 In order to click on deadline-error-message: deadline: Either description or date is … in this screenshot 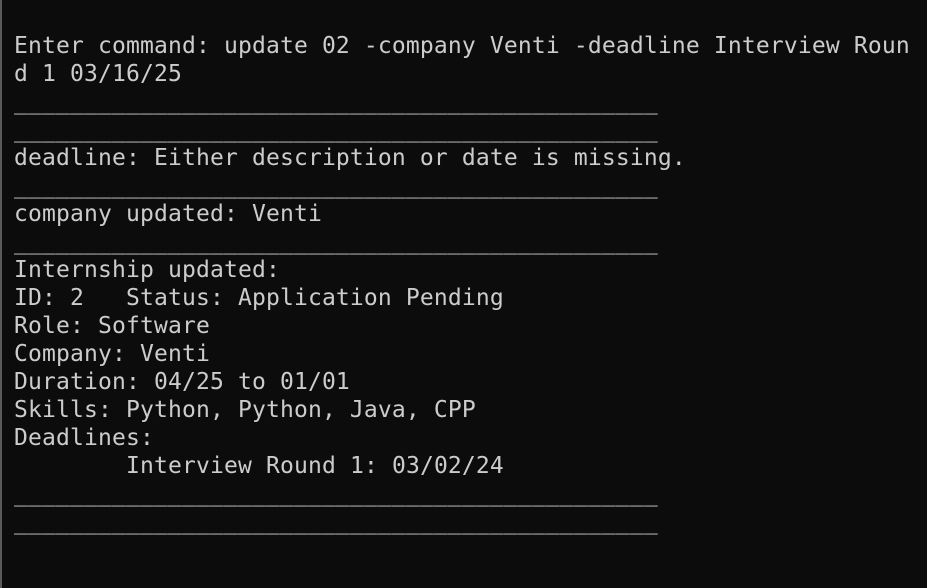, I will do `click(350, 158)`.